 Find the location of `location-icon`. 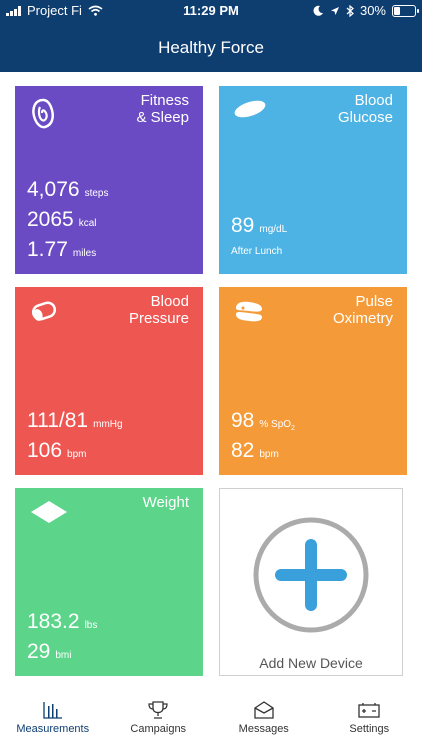

location-icon is located at coordinates (334, 10).